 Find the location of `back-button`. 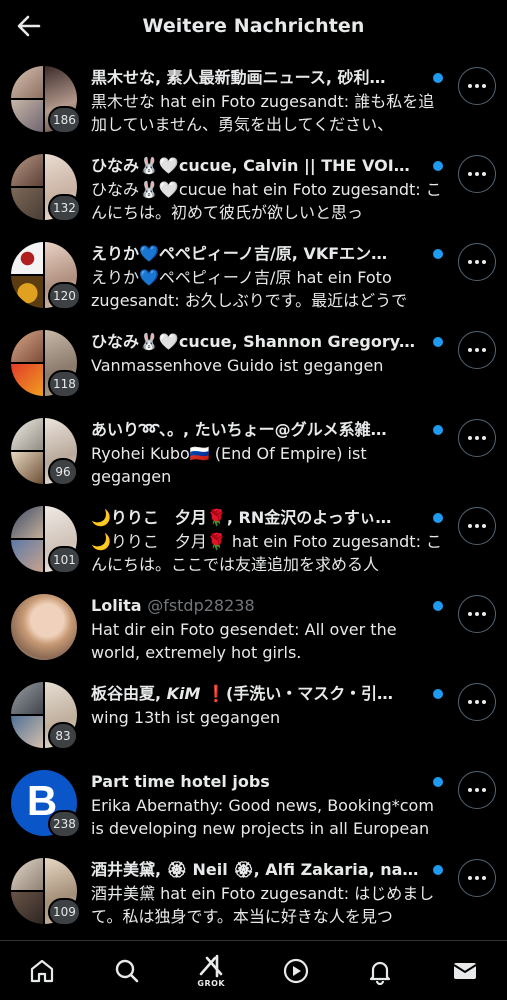

back-button is located at coordinates (29, 26).